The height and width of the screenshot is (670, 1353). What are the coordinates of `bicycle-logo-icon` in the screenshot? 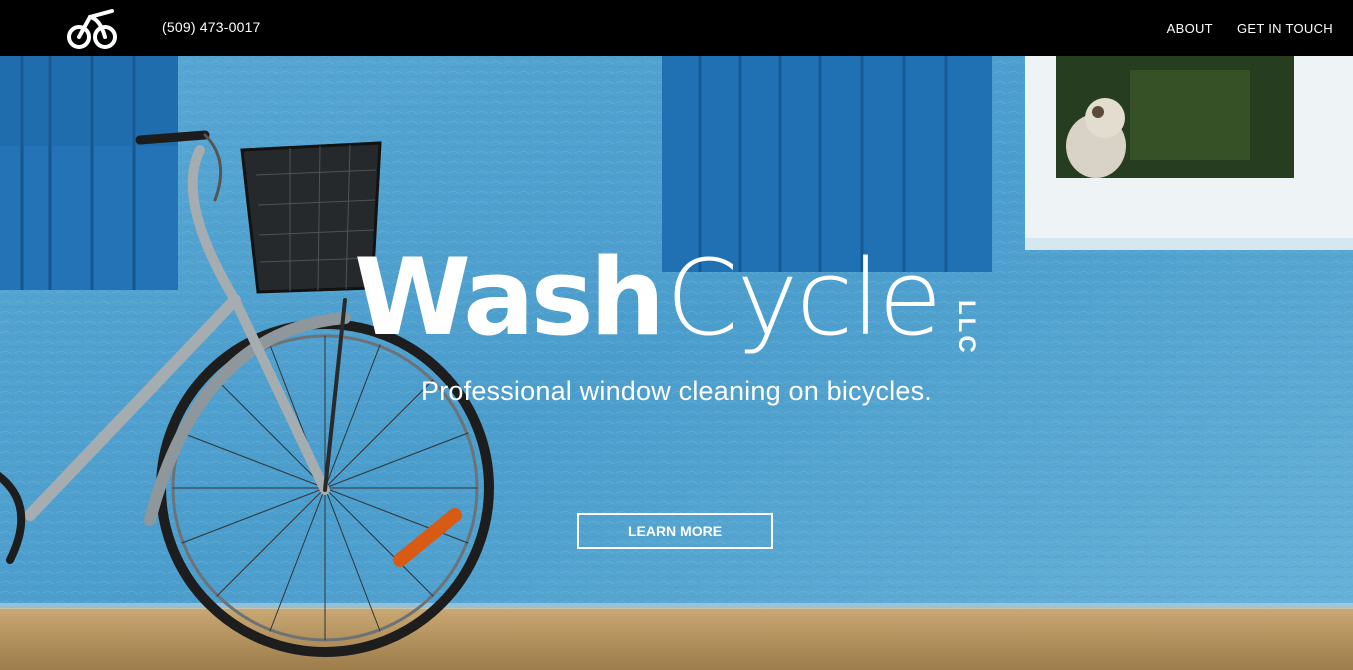 It's located at (93, 28).